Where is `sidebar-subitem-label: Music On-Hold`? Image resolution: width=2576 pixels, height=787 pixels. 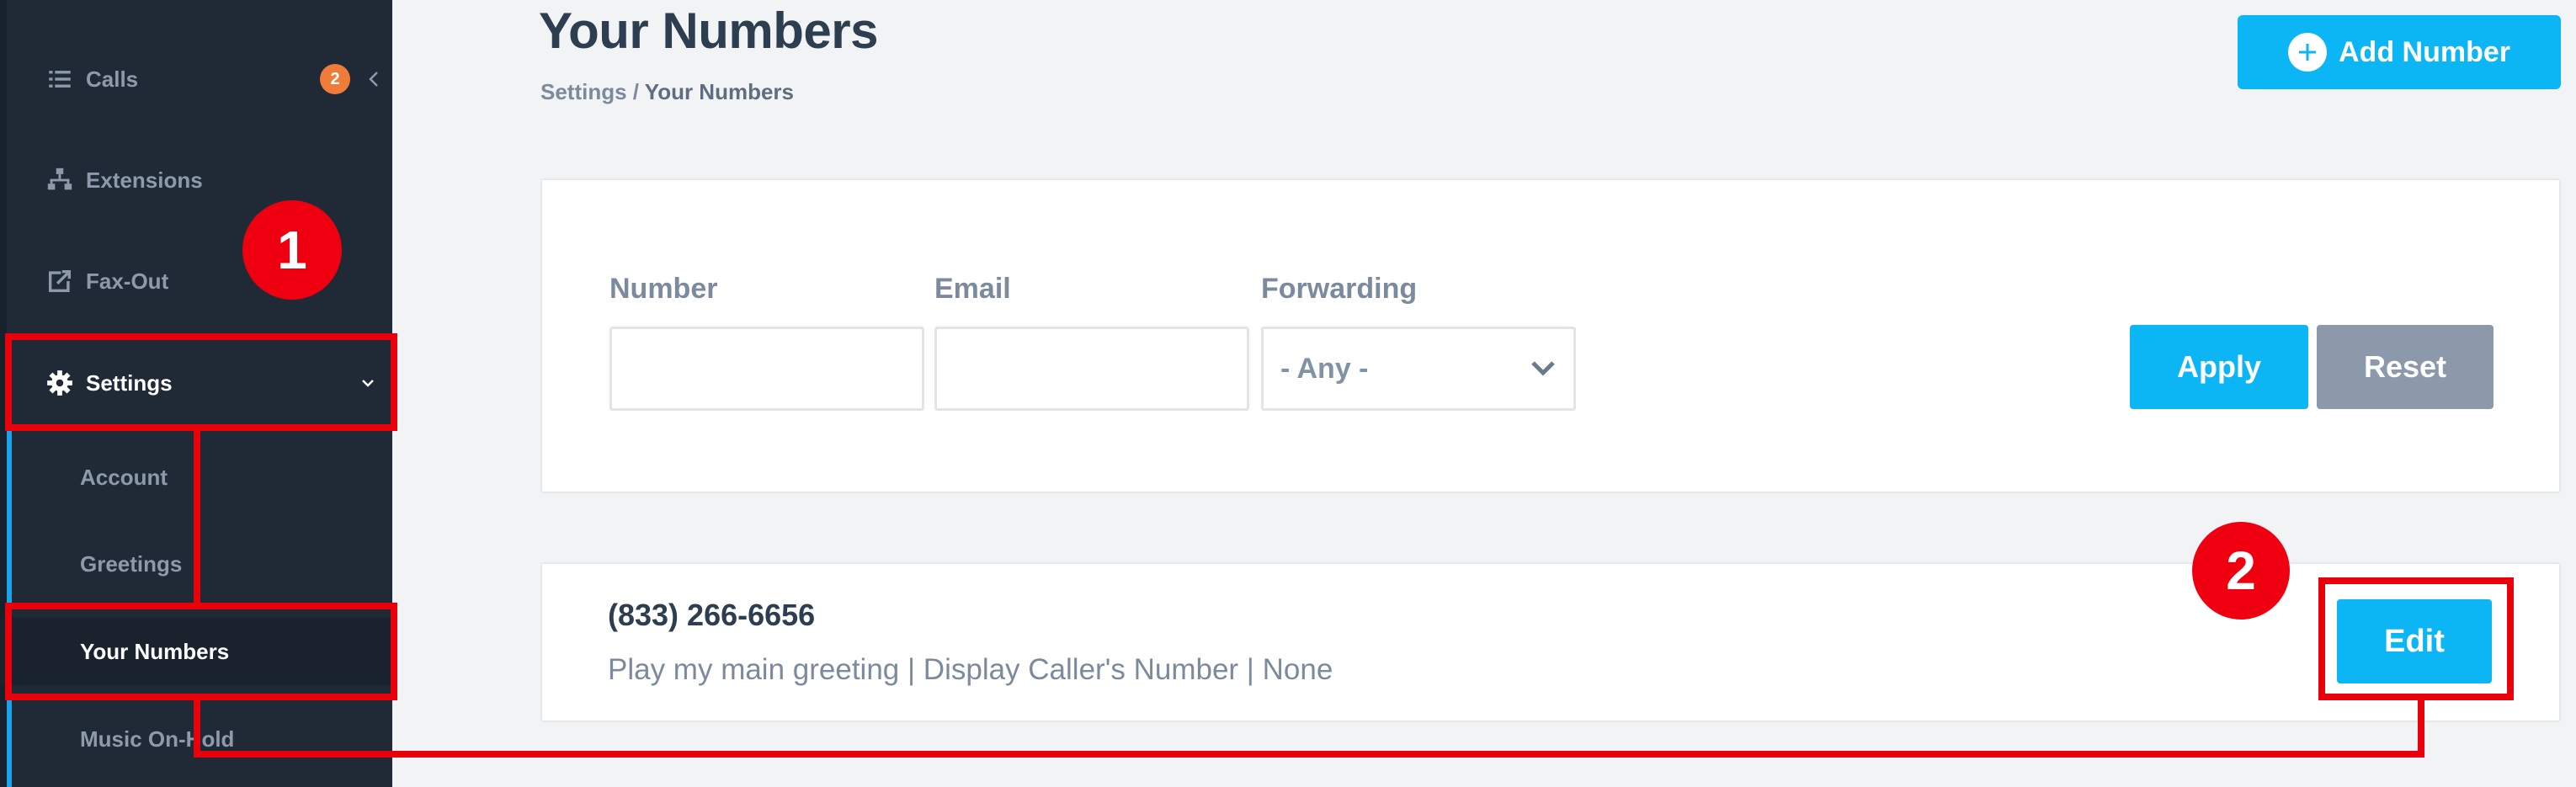 sidebar-subitem-label: Music On-Hold is located at coordinates (158, 739).